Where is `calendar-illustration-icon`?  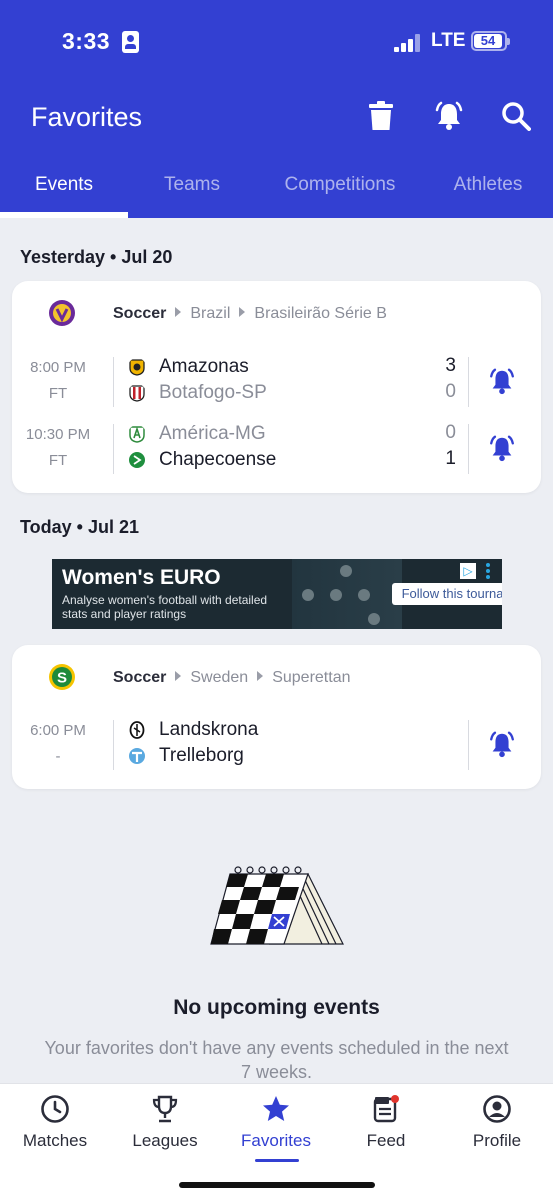 calendar-illustration-icon is located at coordinates (277, 905).